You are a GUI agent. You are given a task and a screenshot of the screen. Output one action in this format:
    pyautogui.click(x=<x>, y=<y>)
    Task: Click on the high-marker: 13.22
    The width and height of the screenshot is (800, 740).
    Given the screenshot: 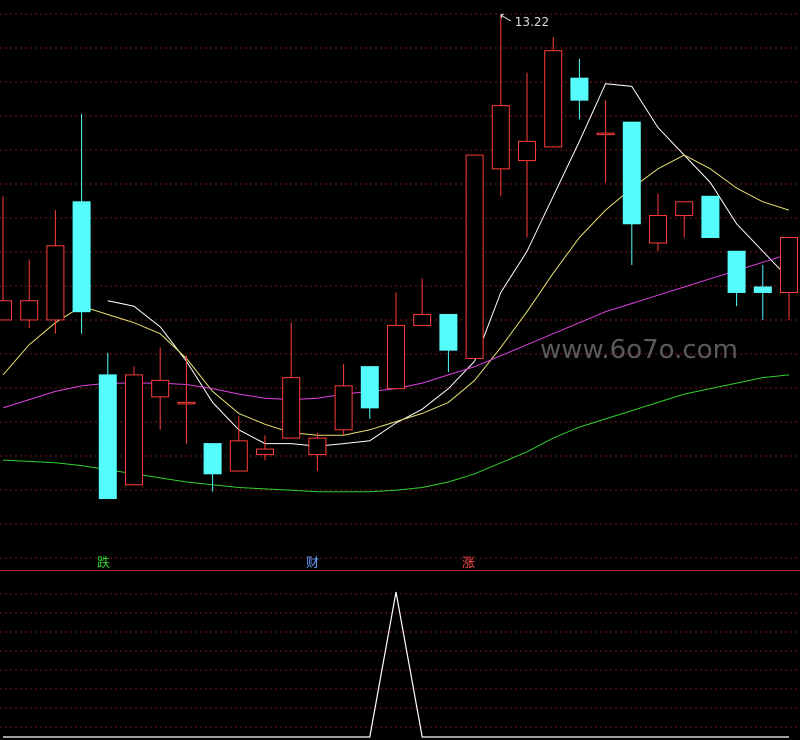 What is the action you would take?
    pyautogui.click(x=524, y=21)
    